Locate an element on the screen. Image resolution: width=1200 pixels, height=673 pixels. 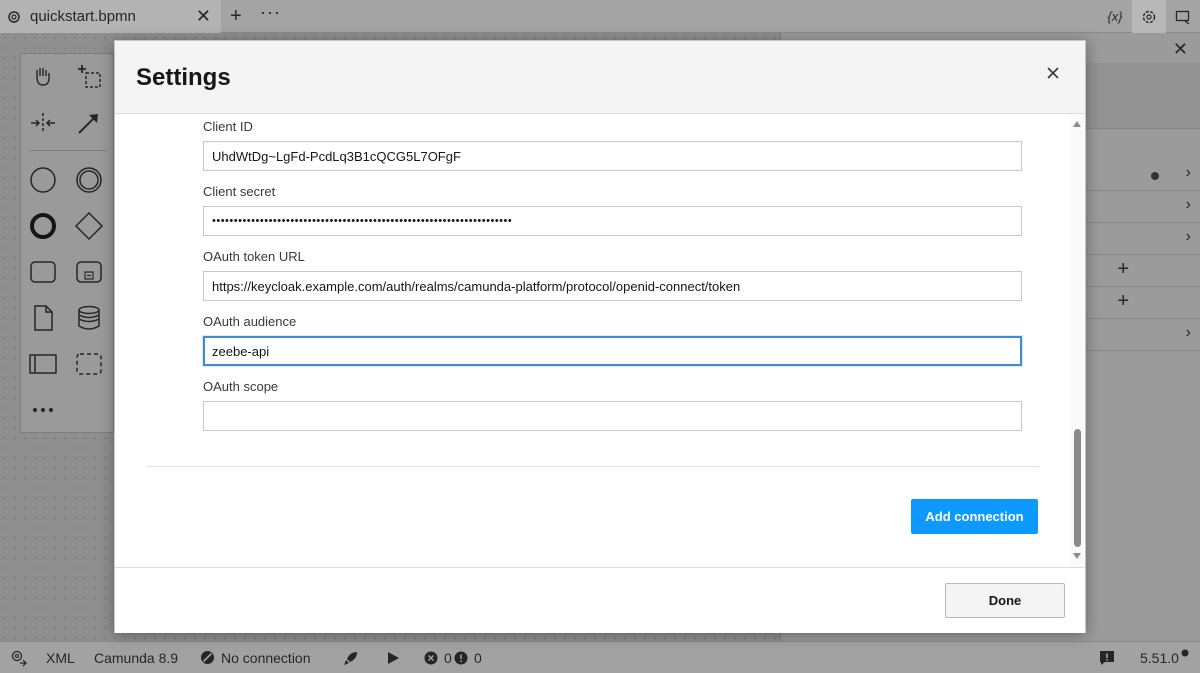
add-connection-button: Add connection is located at coordinates (974, 516).